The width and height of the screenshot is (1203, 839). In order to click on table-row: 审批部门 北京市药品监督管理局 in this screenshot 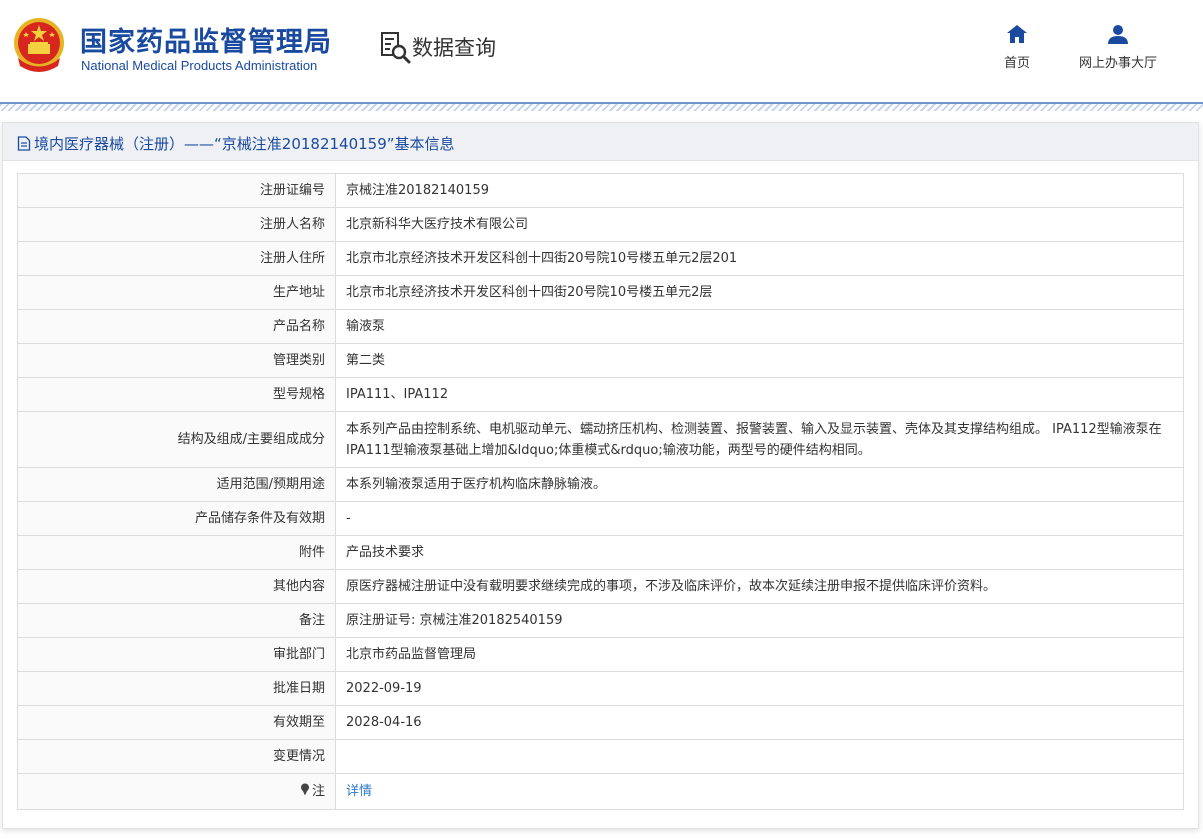, I will do `click(600, 654)`.